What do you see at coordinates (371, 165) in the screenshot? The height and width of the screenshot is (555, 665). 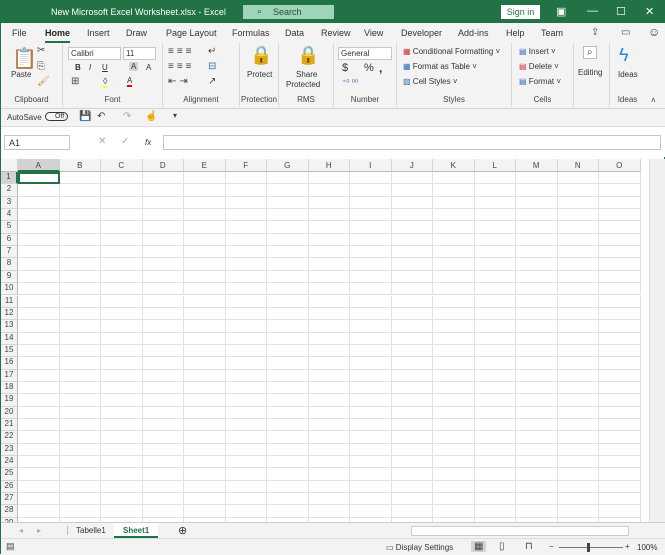 I see `column-header: I` at bounding box center [371, 165].